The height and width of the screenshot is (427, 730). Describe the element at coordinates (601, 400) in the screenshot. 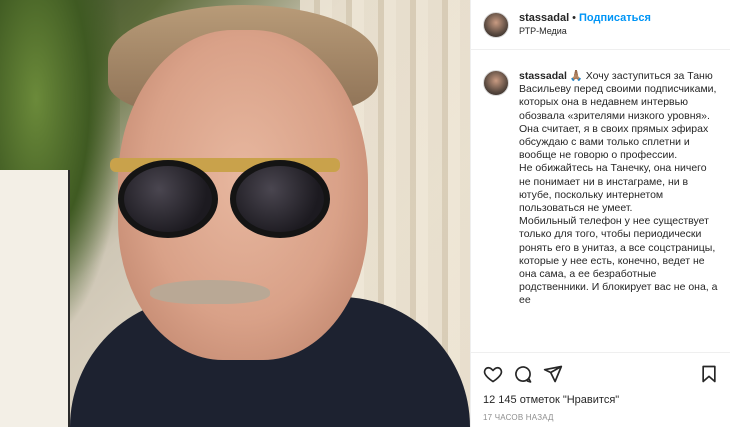

I see `likes-count: 12 145 отметок "Нравится"` at that location.